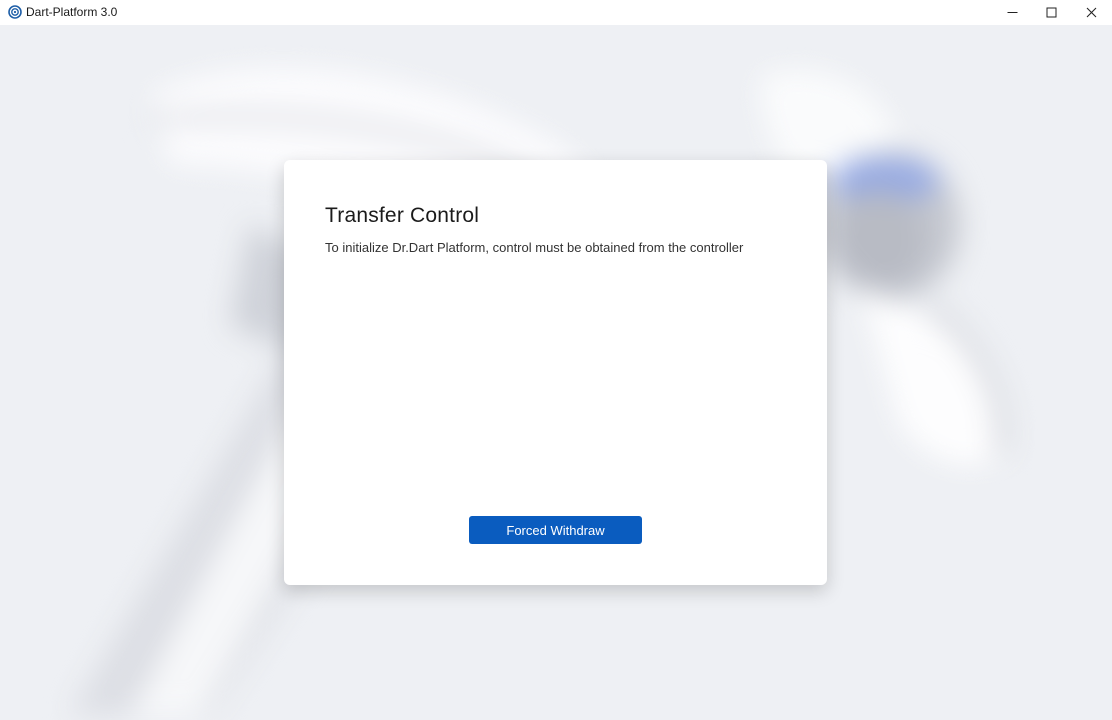 The height and width of the screenshot is (720, 1112). I want to click on maximize-icon, so click(1051, 12).